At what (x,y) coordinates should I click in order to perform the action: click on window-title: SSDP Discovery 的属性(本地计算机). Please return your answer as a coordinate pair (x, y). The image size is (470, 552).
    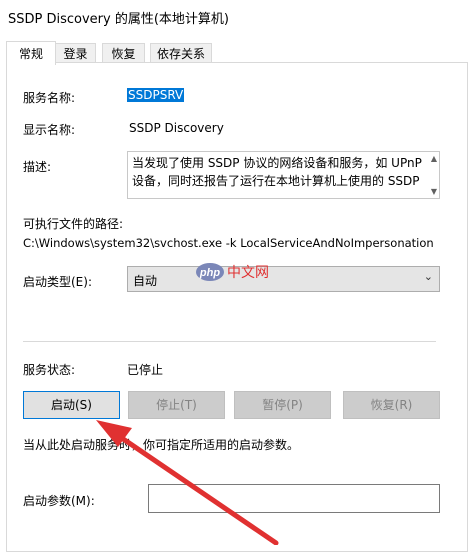
    Looking at the image, I should click on (118, 19).